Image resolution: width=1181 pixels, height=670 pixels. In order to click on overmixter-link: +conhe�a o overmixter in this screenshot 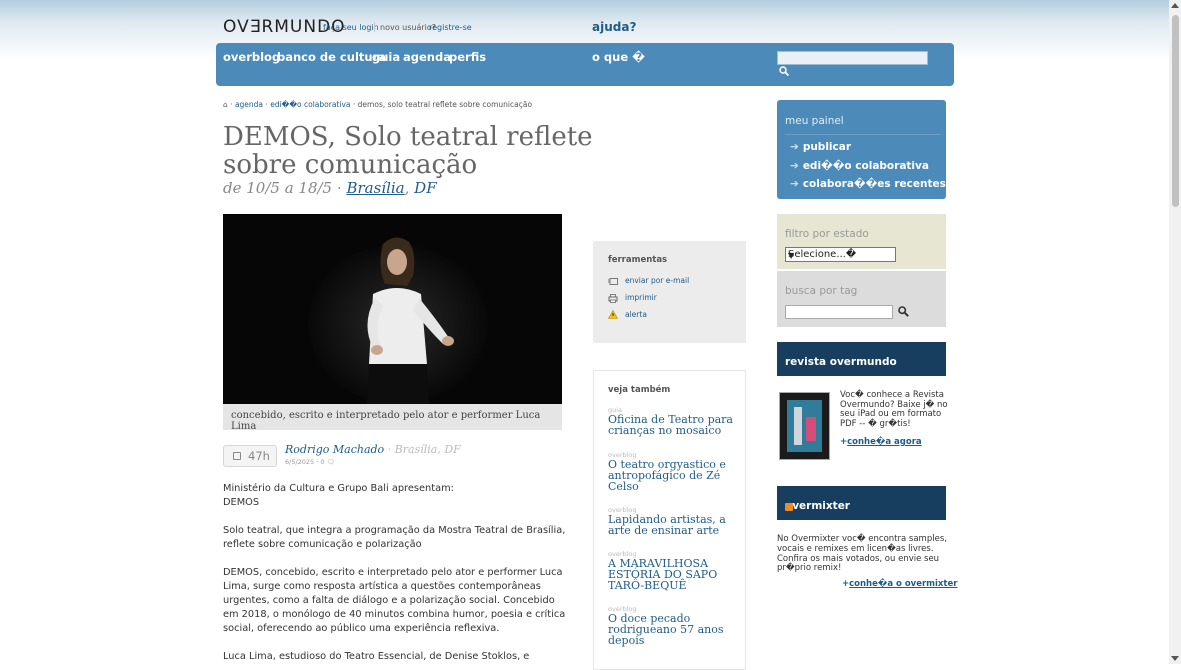, I will do `click(899, 584)`.